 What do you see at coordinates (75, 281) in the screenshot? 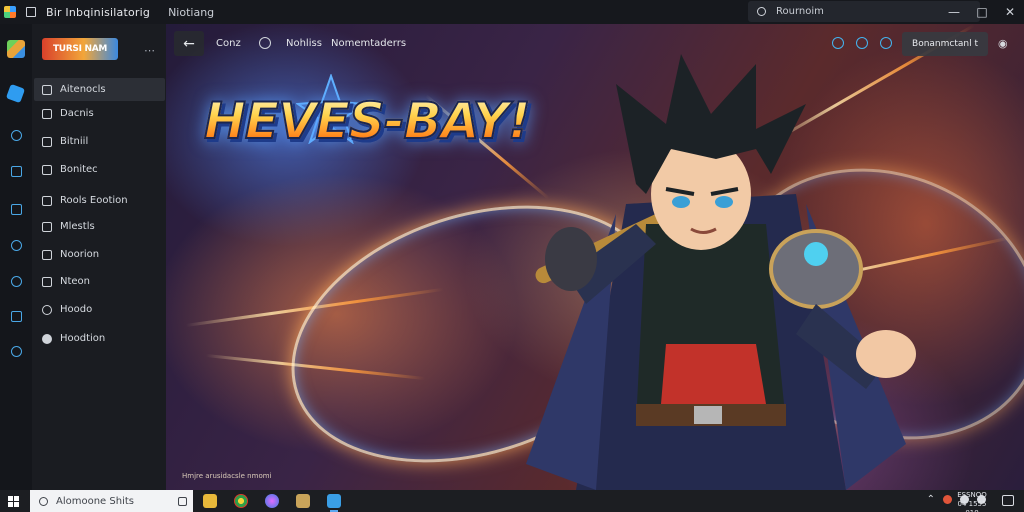
I see `sidebar-item-label: Nteon` at bounding box center [75, 281].